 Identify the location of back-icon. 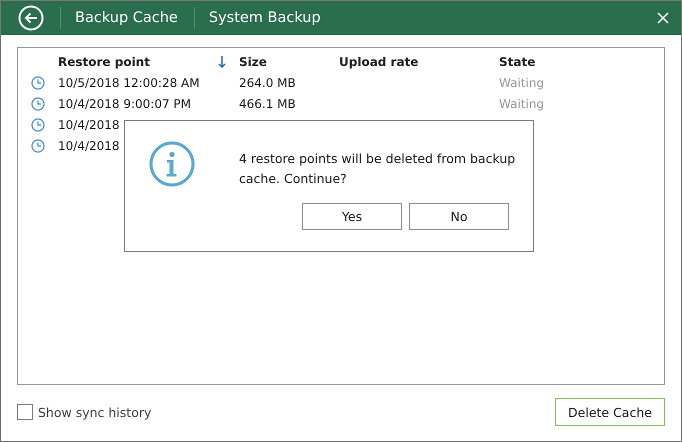
(31, 18).